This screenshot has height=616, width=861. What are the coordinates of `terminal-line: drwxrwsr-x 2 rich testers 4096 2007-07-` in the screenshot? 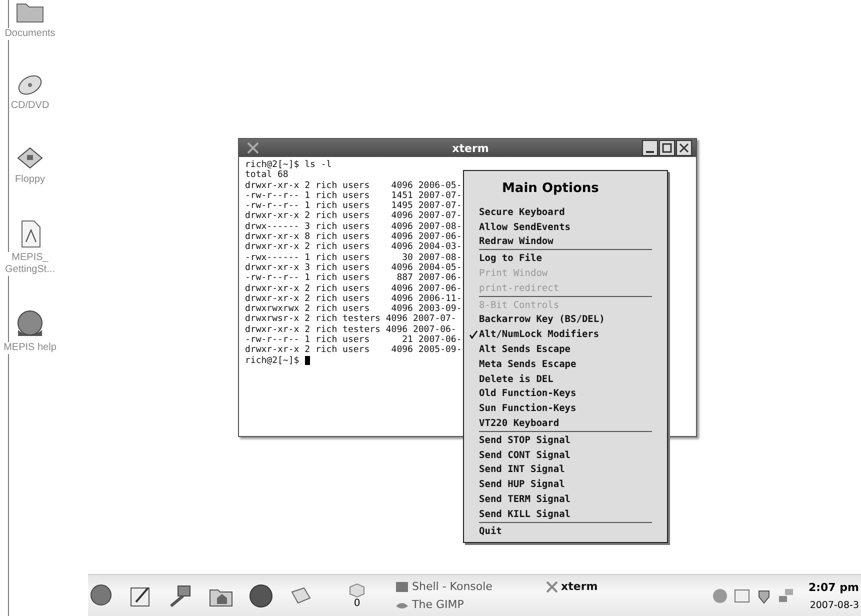 It's located at (350, 319).